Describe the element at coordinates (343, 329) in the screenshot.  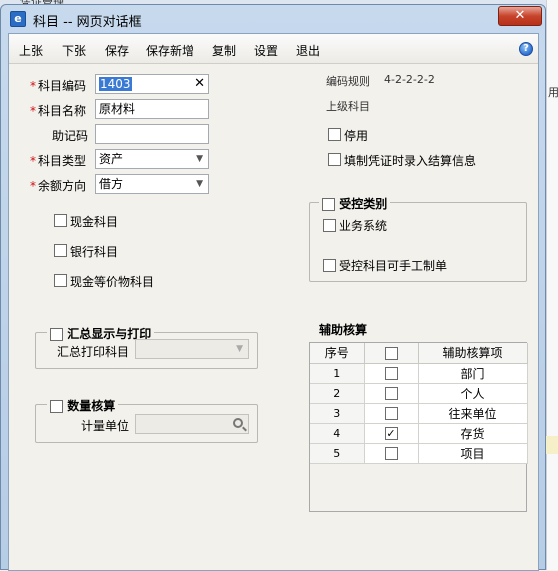
I see `aux-accounting-title: 辅助核算` at that location.